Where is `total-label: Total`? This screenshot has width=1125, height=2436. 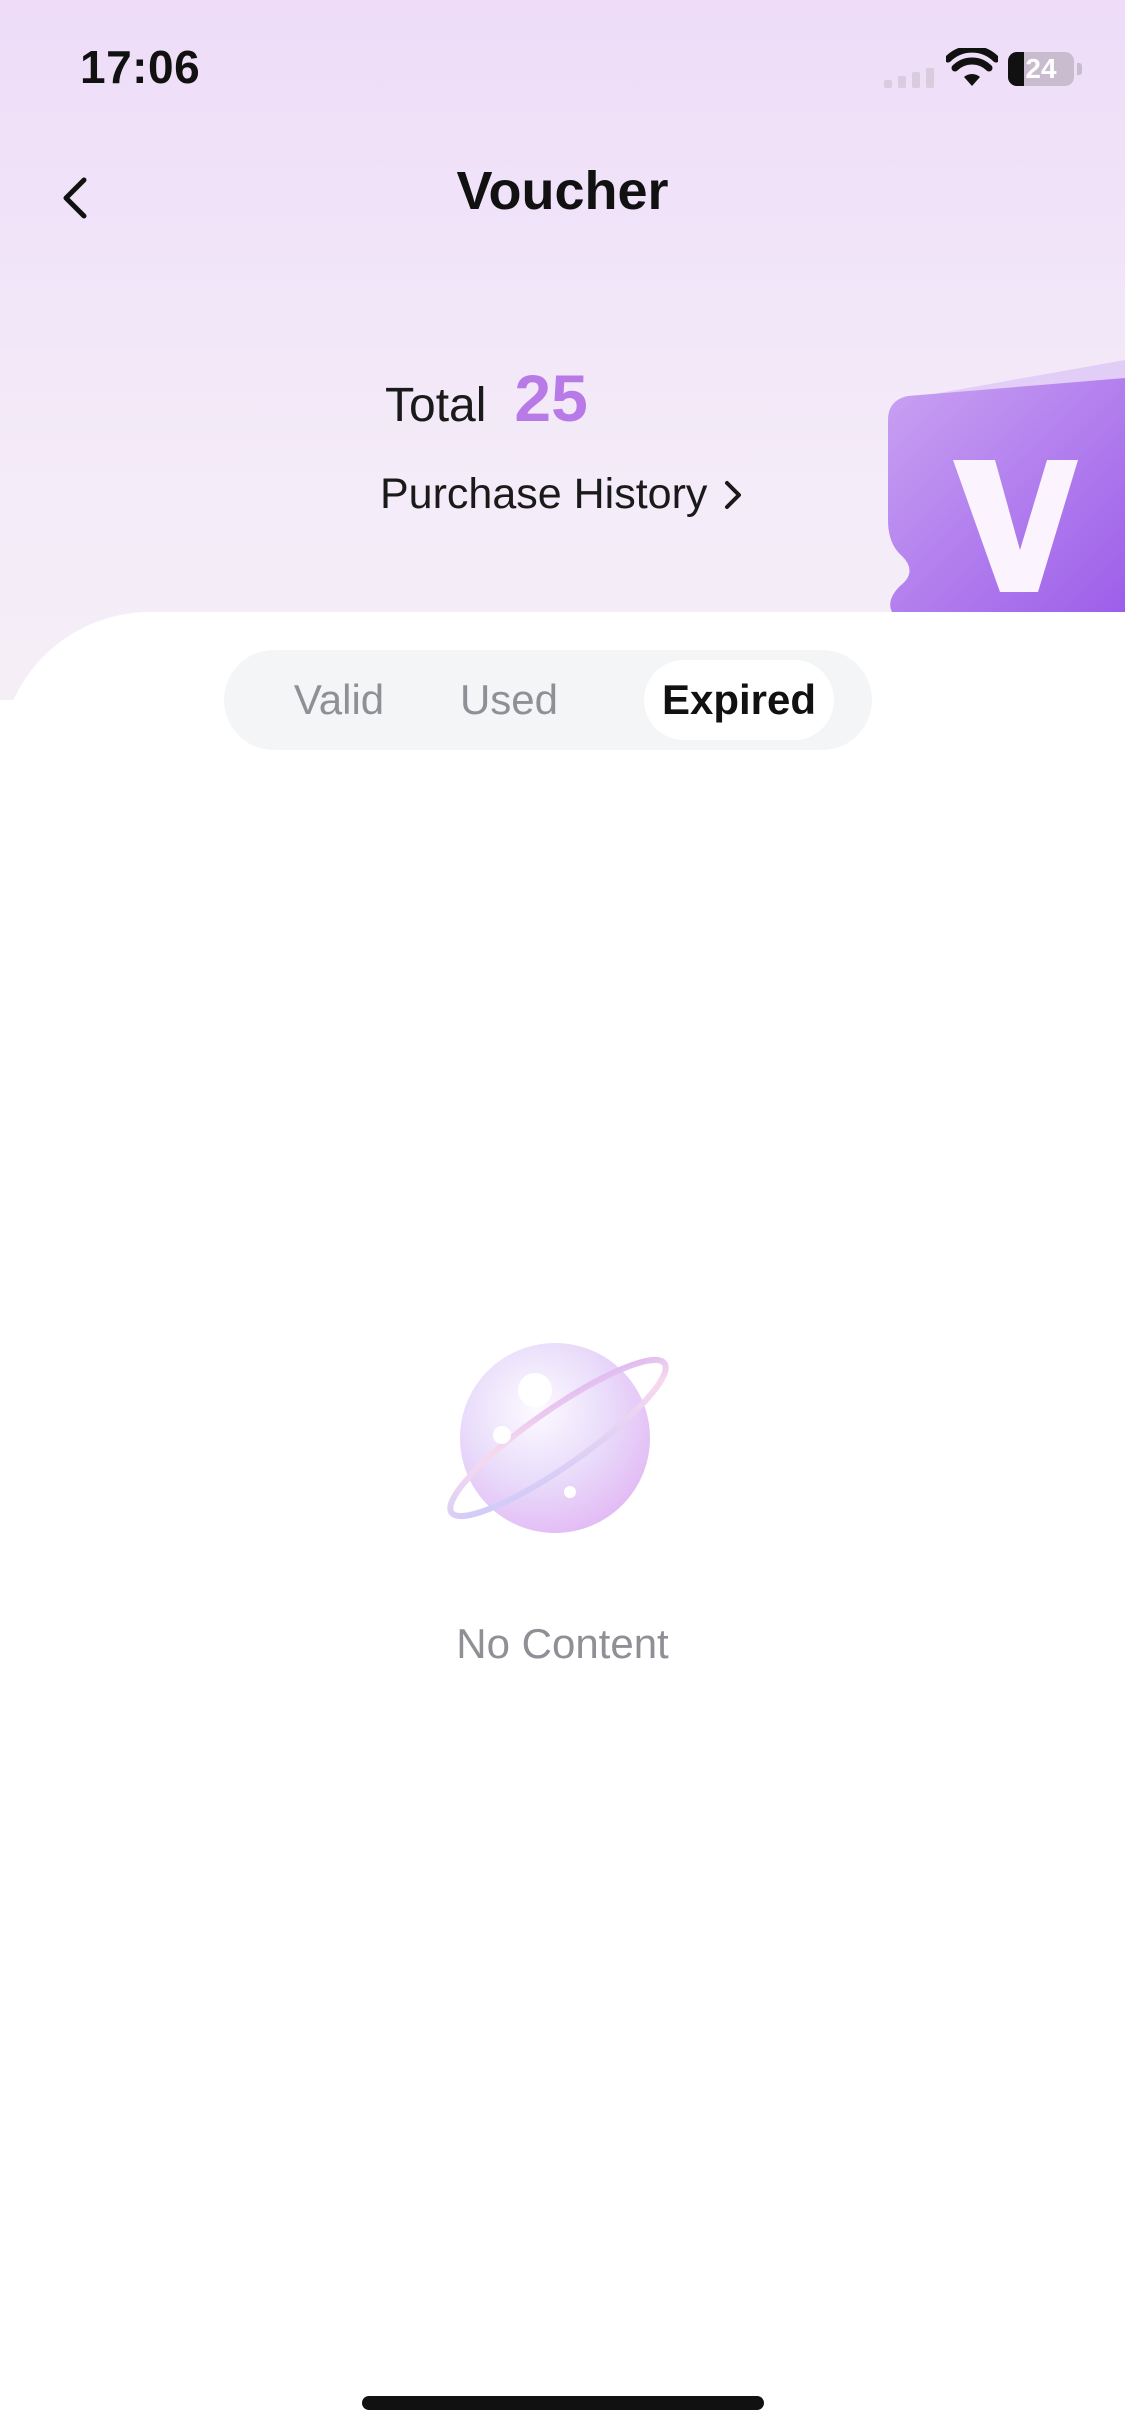 total-label: Total is located at coordinates (436, 405).